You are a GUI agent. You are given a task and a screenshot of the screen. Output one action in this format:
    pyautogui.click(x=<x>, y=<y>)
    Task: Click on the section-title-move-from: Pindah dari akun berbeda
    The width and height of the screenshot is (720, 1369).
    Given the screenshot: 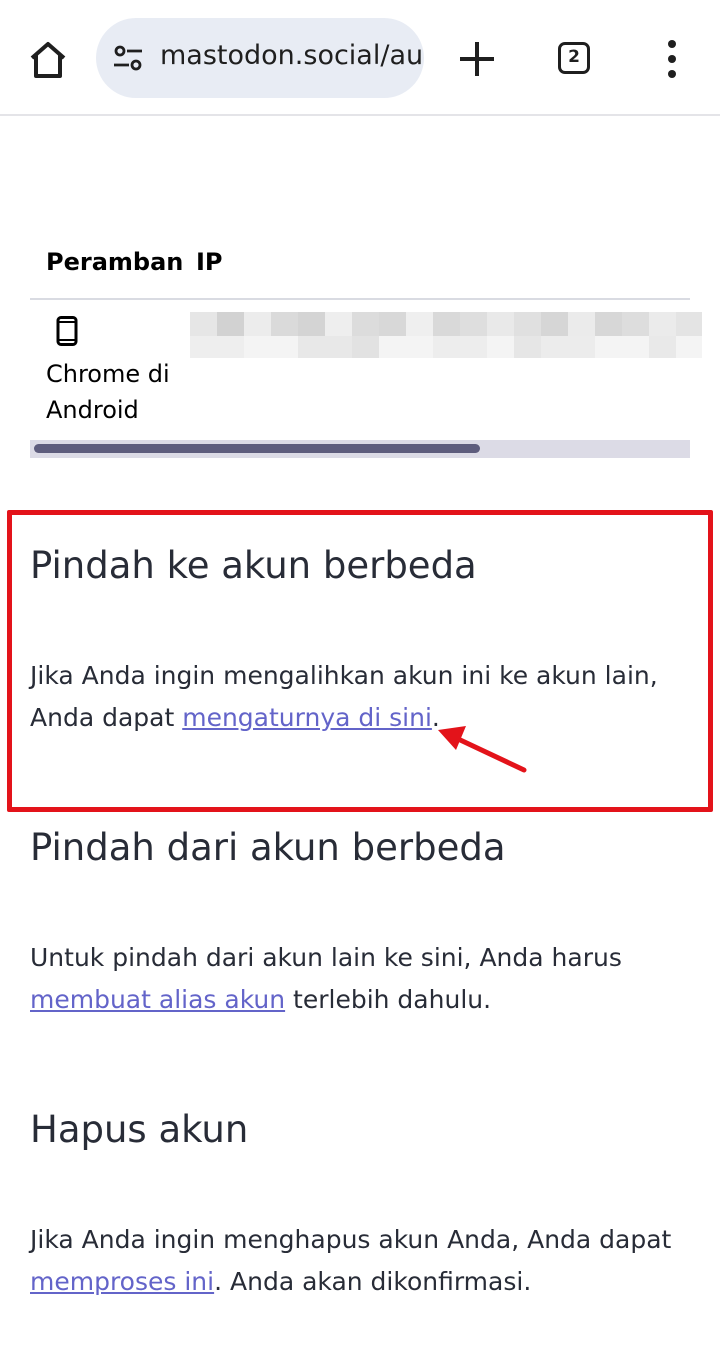 What is the action you would take?
    pyautogui.click(x=268, y=847)
    